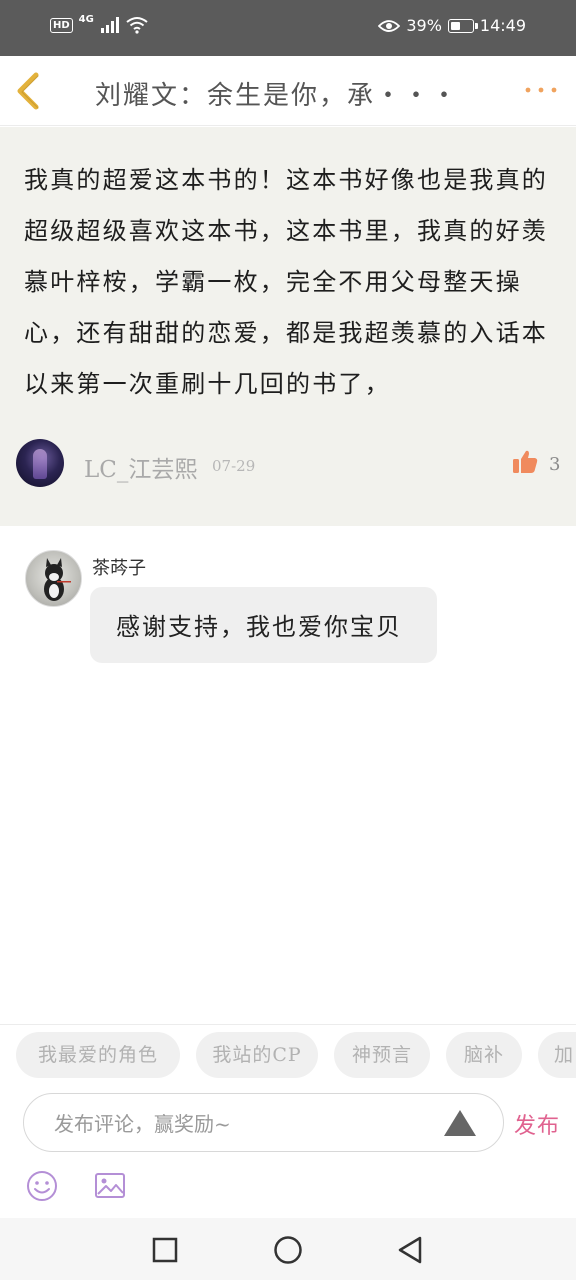  I want to click on battery-percent: 39%, so click(424, 25).